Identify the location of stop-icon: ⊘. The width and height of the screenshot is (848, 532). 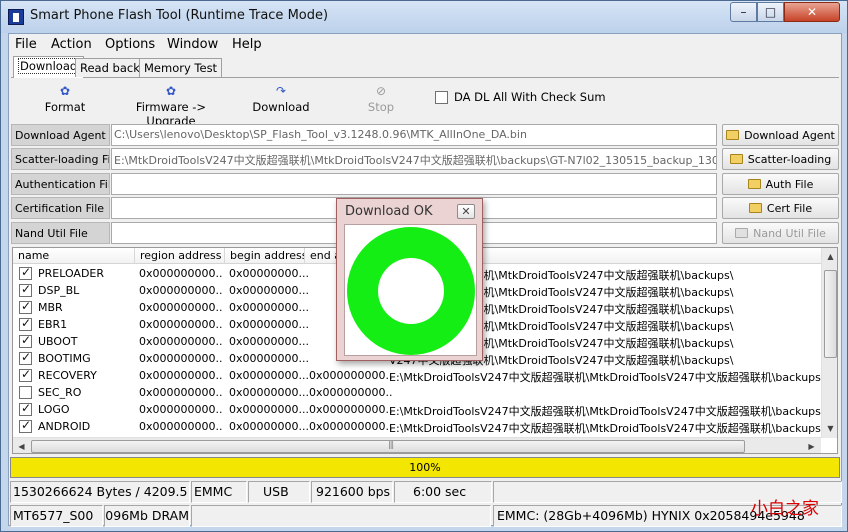
(381, 91).